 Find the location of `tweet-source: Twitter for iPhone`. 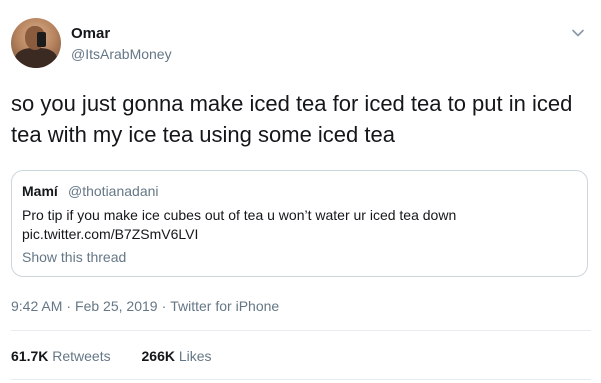

tweet-source: Twitter for iPhone is located at coordinates (224, 306).